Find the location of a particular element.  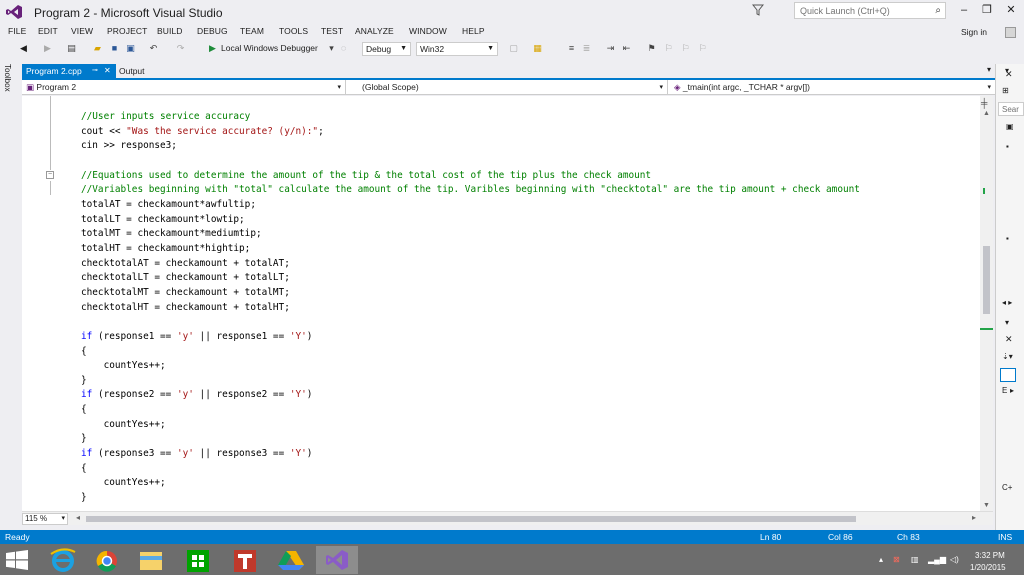

tree-node-icon: ▪ is located at coordinates (1007, 146).